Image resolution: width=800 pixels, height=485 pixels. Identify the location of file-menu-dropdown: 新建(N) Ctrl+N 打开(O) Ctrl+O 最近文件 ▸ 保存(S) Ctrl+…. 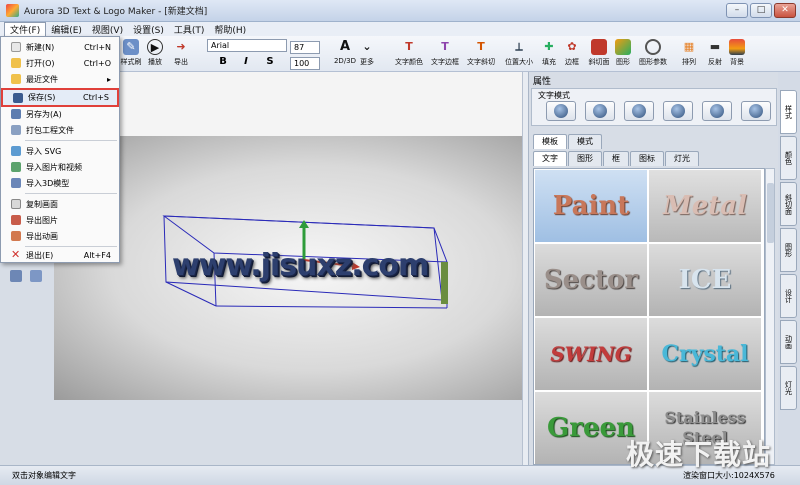
(60, 149).